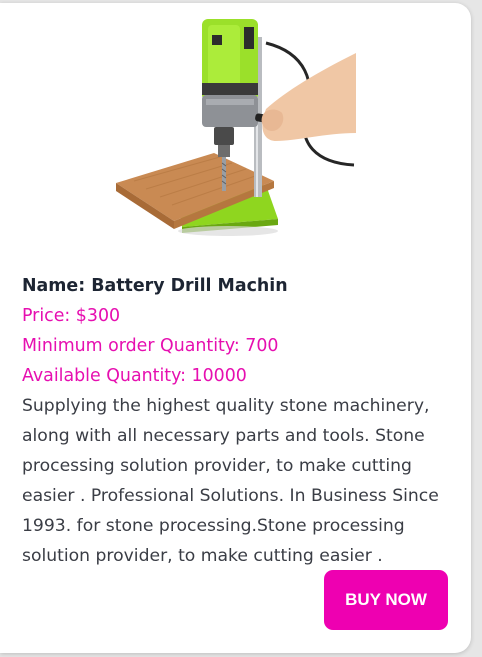 This screenshot has height=657, width=482. Describe the element at coordinates (386, 600) in the screenshot. I see `buy-now-button: BUY NOW` at that location.